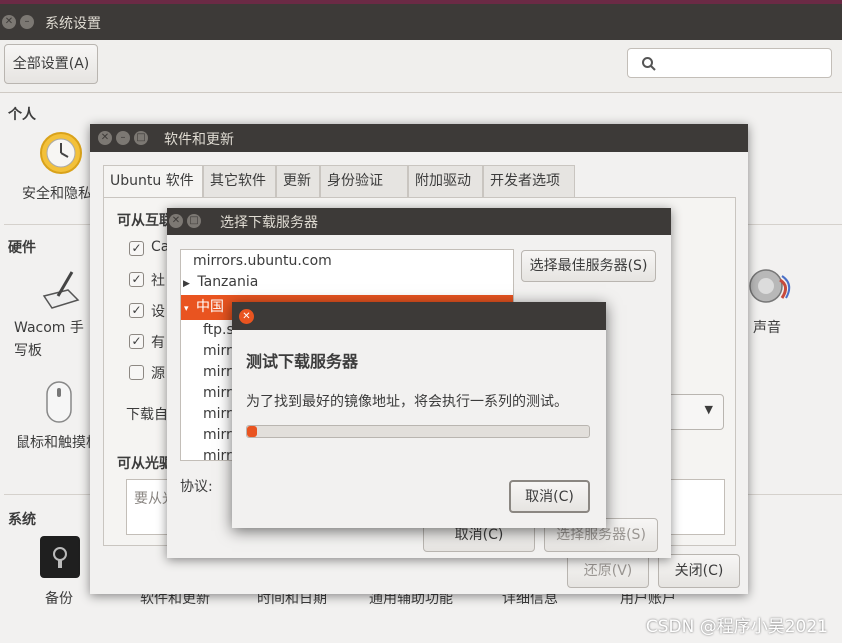  What do you see at coordinates (407, 402) in the screenshot?
I see `test-dialog-message: 为了找到最好的镜像地址，将会执行一系列的测试。` at bounding box center [407, 402].